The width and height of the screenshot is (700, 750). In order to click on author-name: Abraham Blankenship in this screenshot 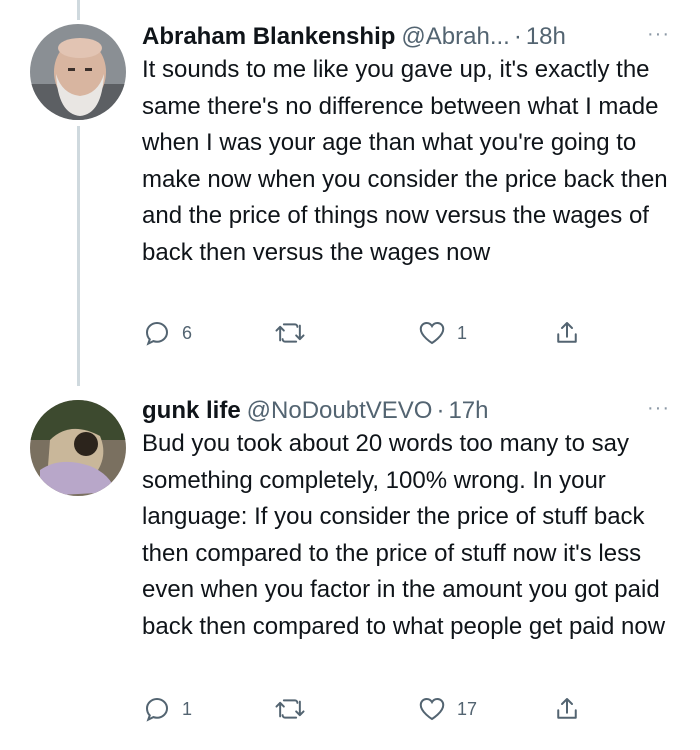, I will do `click(268, 37)`.